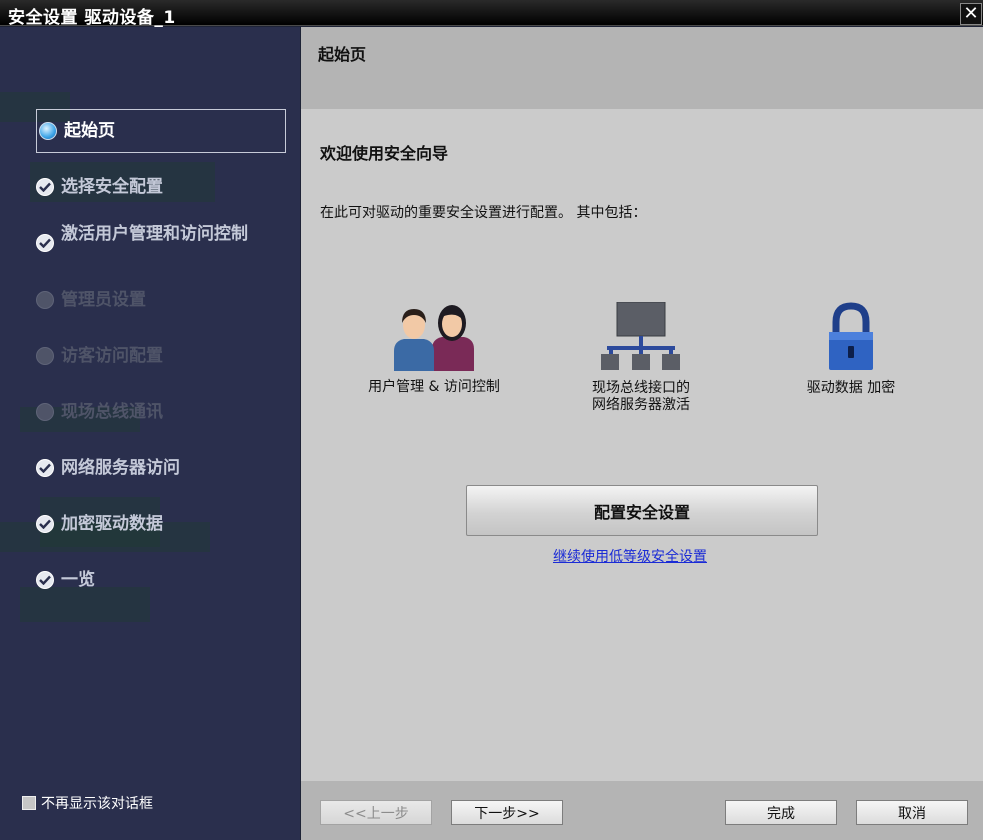 This screenshot has height=840, width=983. Describe the element at coordinates (161, 131) in the screenshot. I see `sidebar-item-start-page: 起始页` at that location.